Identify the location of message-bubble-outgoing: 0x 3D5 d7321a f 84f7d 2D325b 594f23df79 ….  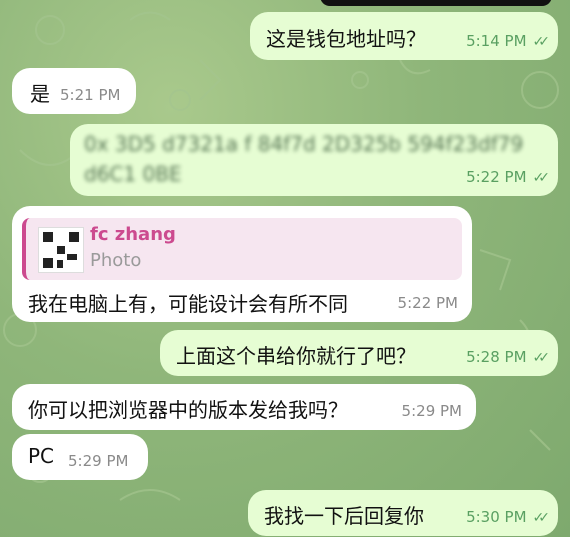
(314, 160).